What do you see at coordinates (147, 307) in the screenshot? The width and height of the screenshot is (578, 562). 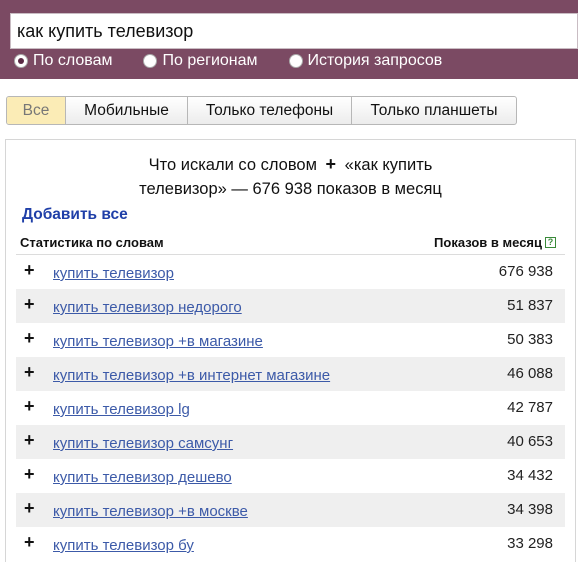 I see `keyword-link: купить телевизор недорого` at bounding box center [147, 307].